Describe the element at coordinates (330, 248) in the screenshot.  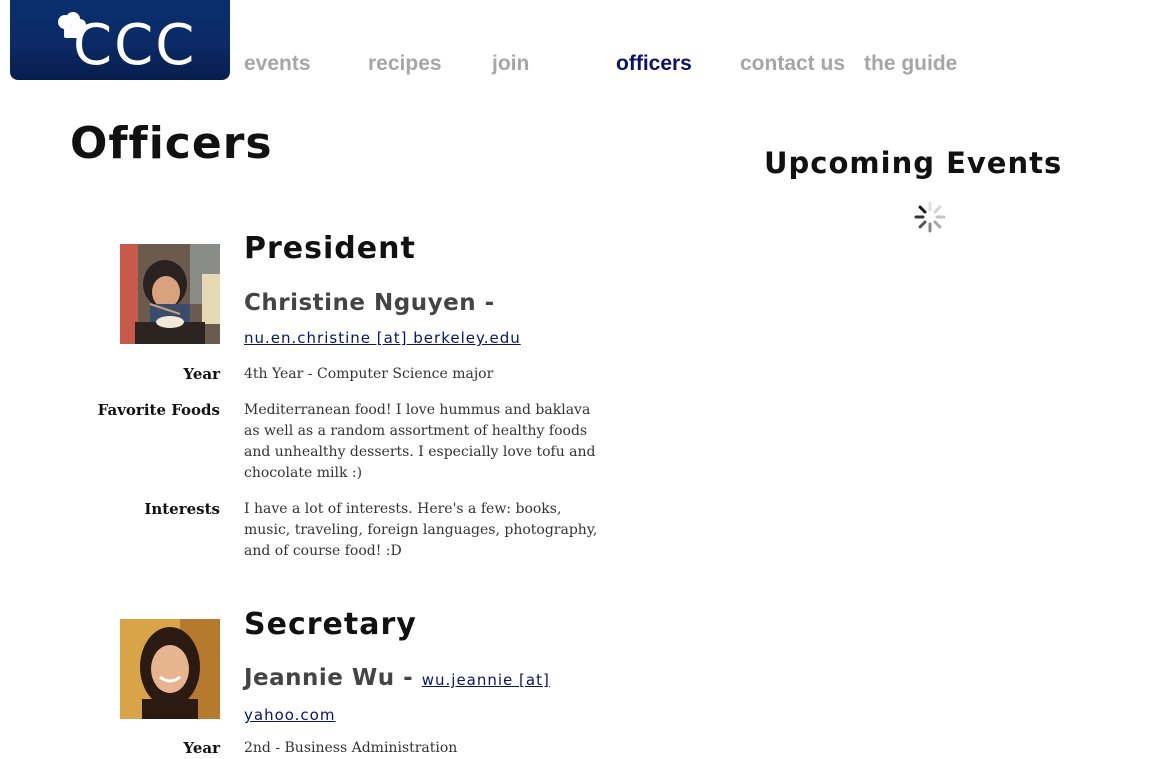
I see `officer-role: President` at that location.